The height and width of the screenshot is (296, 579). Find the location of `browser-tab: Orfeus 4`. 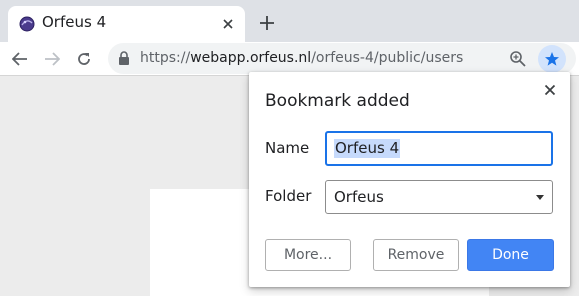

browser-tab: Orfeus 4 is located at coordinates (126, 24).